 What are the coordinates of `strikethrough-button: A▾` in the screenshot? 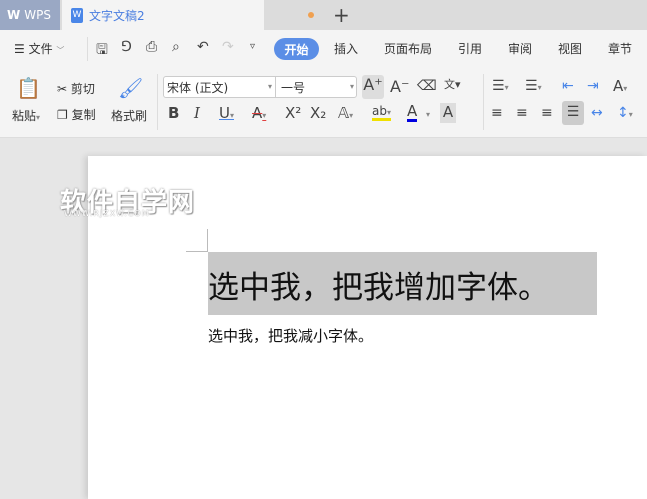 It's located at (259, 113).